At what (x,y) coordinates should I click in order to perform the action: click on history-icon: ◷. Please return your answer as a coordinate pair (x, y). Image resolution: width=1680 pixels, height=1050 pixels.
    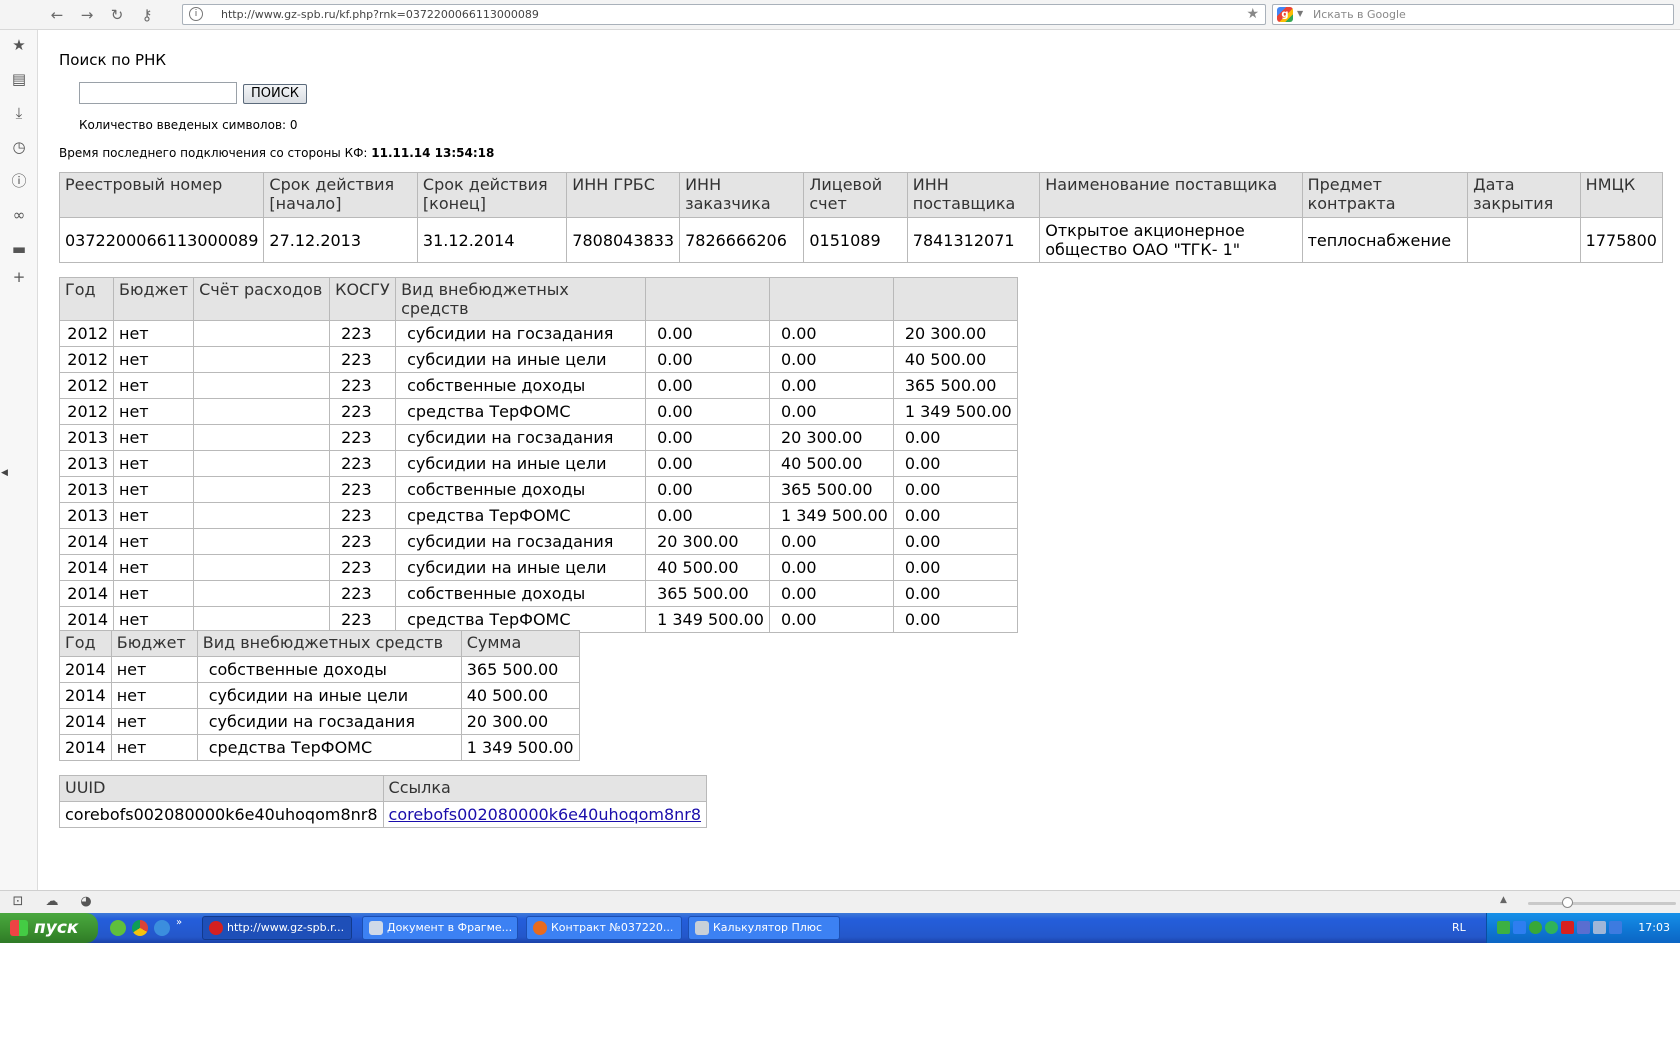
    Looking at the image, I should click on (19, 147).